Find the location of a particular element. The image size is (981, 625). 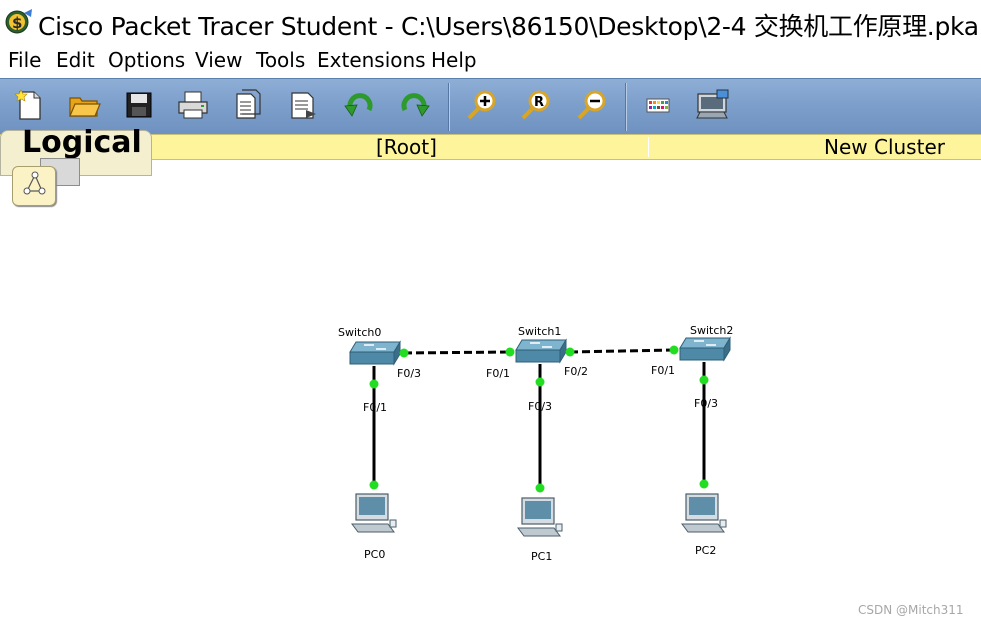

port-label-sw0-f01: F0/1 is located at coordinates (375, 407).